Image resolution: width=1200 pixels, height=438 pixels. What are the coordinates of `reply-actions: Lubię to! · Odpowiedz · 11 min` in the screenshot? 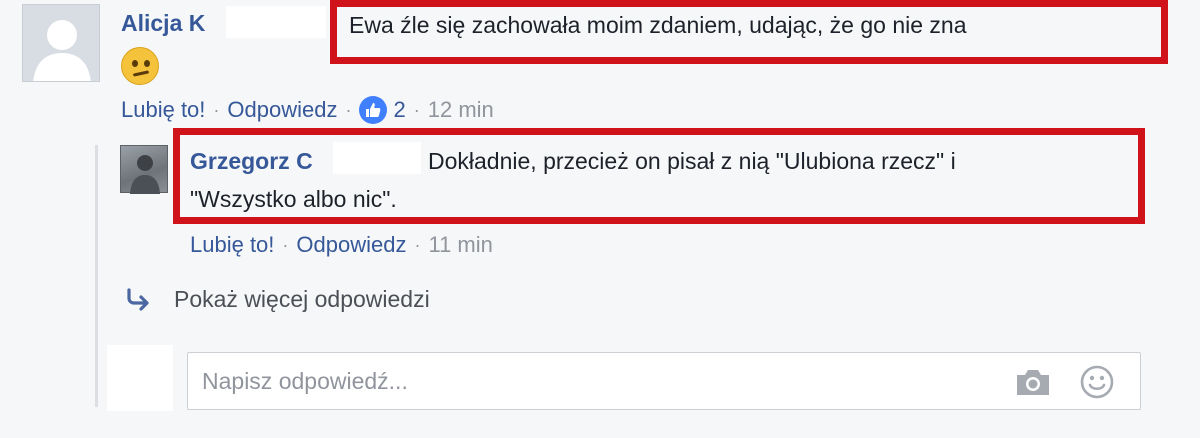 It's located at (341, 245).